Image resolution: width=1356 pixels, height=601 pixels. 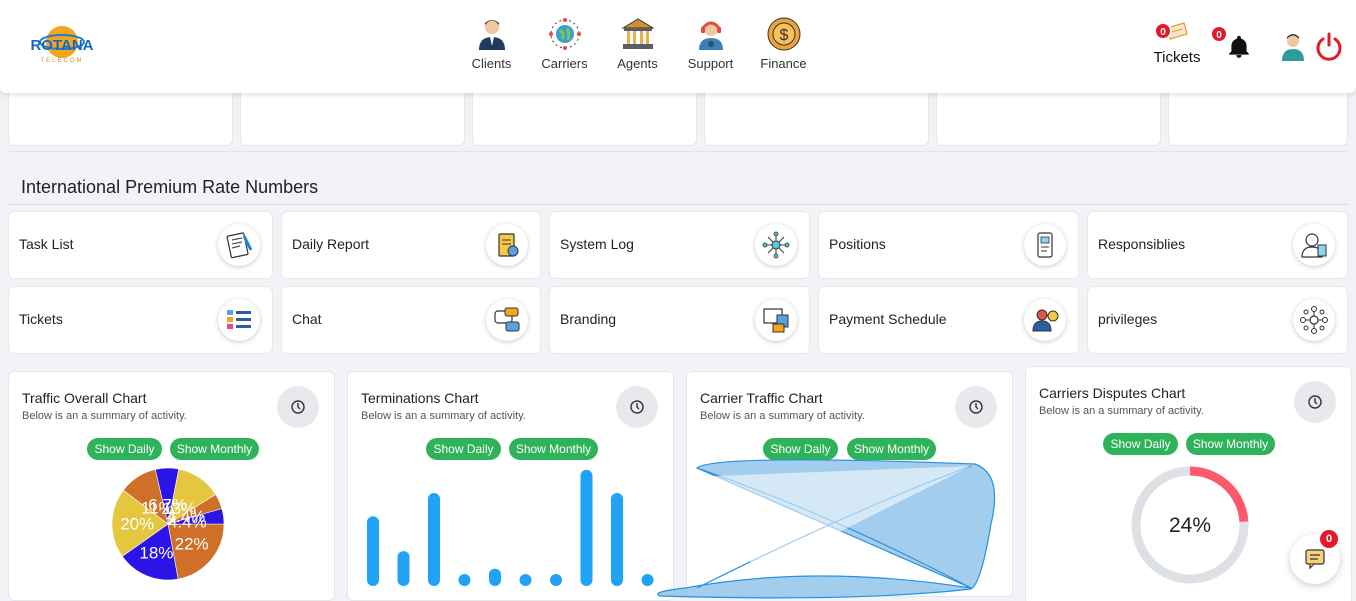 What do you see at coordinates (61, 61) in the screenshot?
I see `logo-subtext: TELECOM` at bounding box center [61, 61].